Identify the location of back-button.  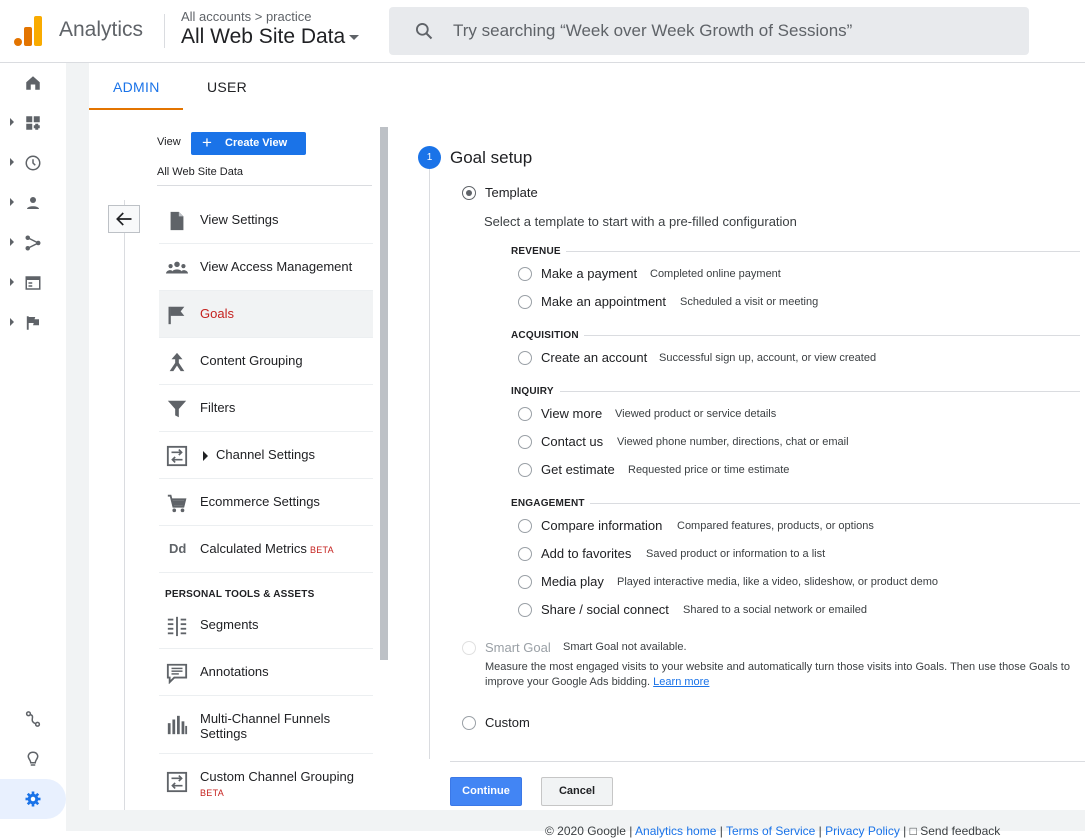
(124, 219).